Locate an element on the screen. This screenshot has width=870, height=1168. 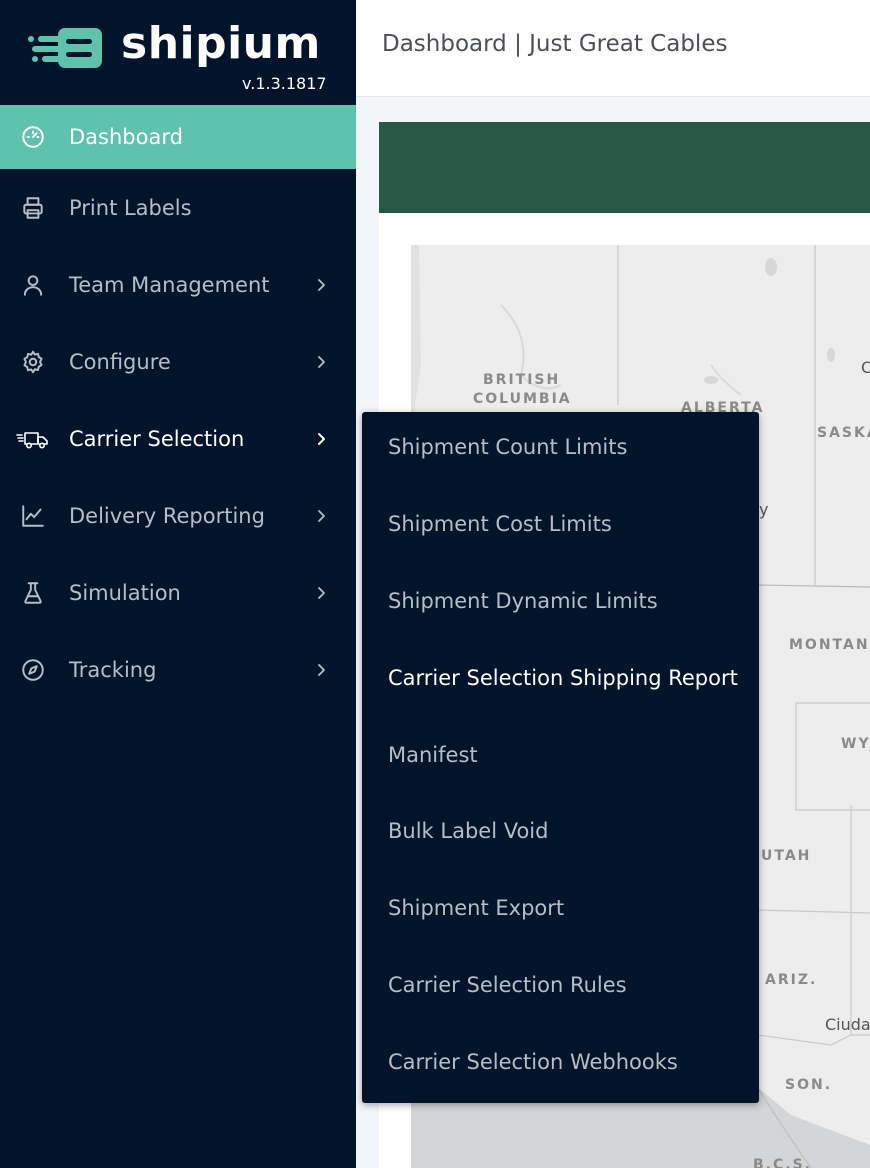
sidebar-item-carrier-selection: Carrier Selection is located at coordinates (178, 438).